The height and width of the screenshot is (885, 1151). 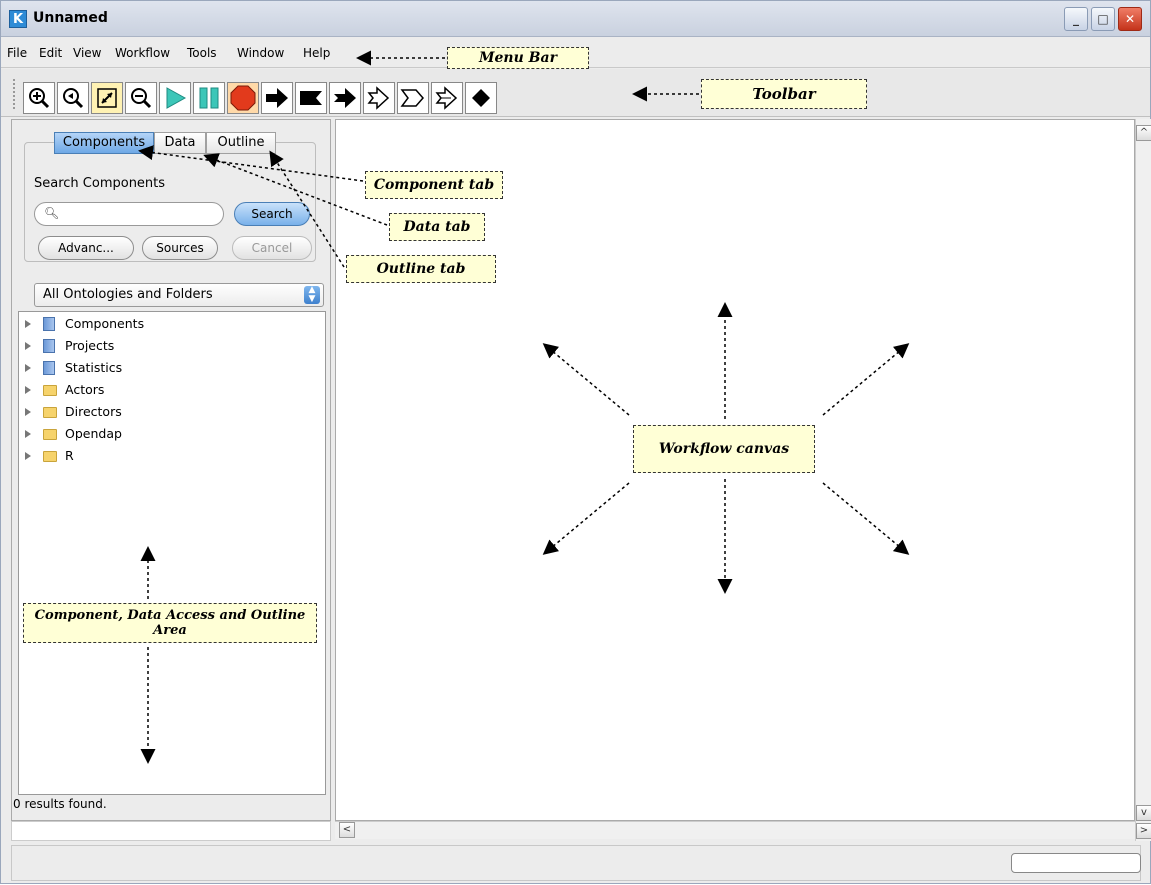 I want to click on app-logo-icon: K, so click(x=18, y=19).